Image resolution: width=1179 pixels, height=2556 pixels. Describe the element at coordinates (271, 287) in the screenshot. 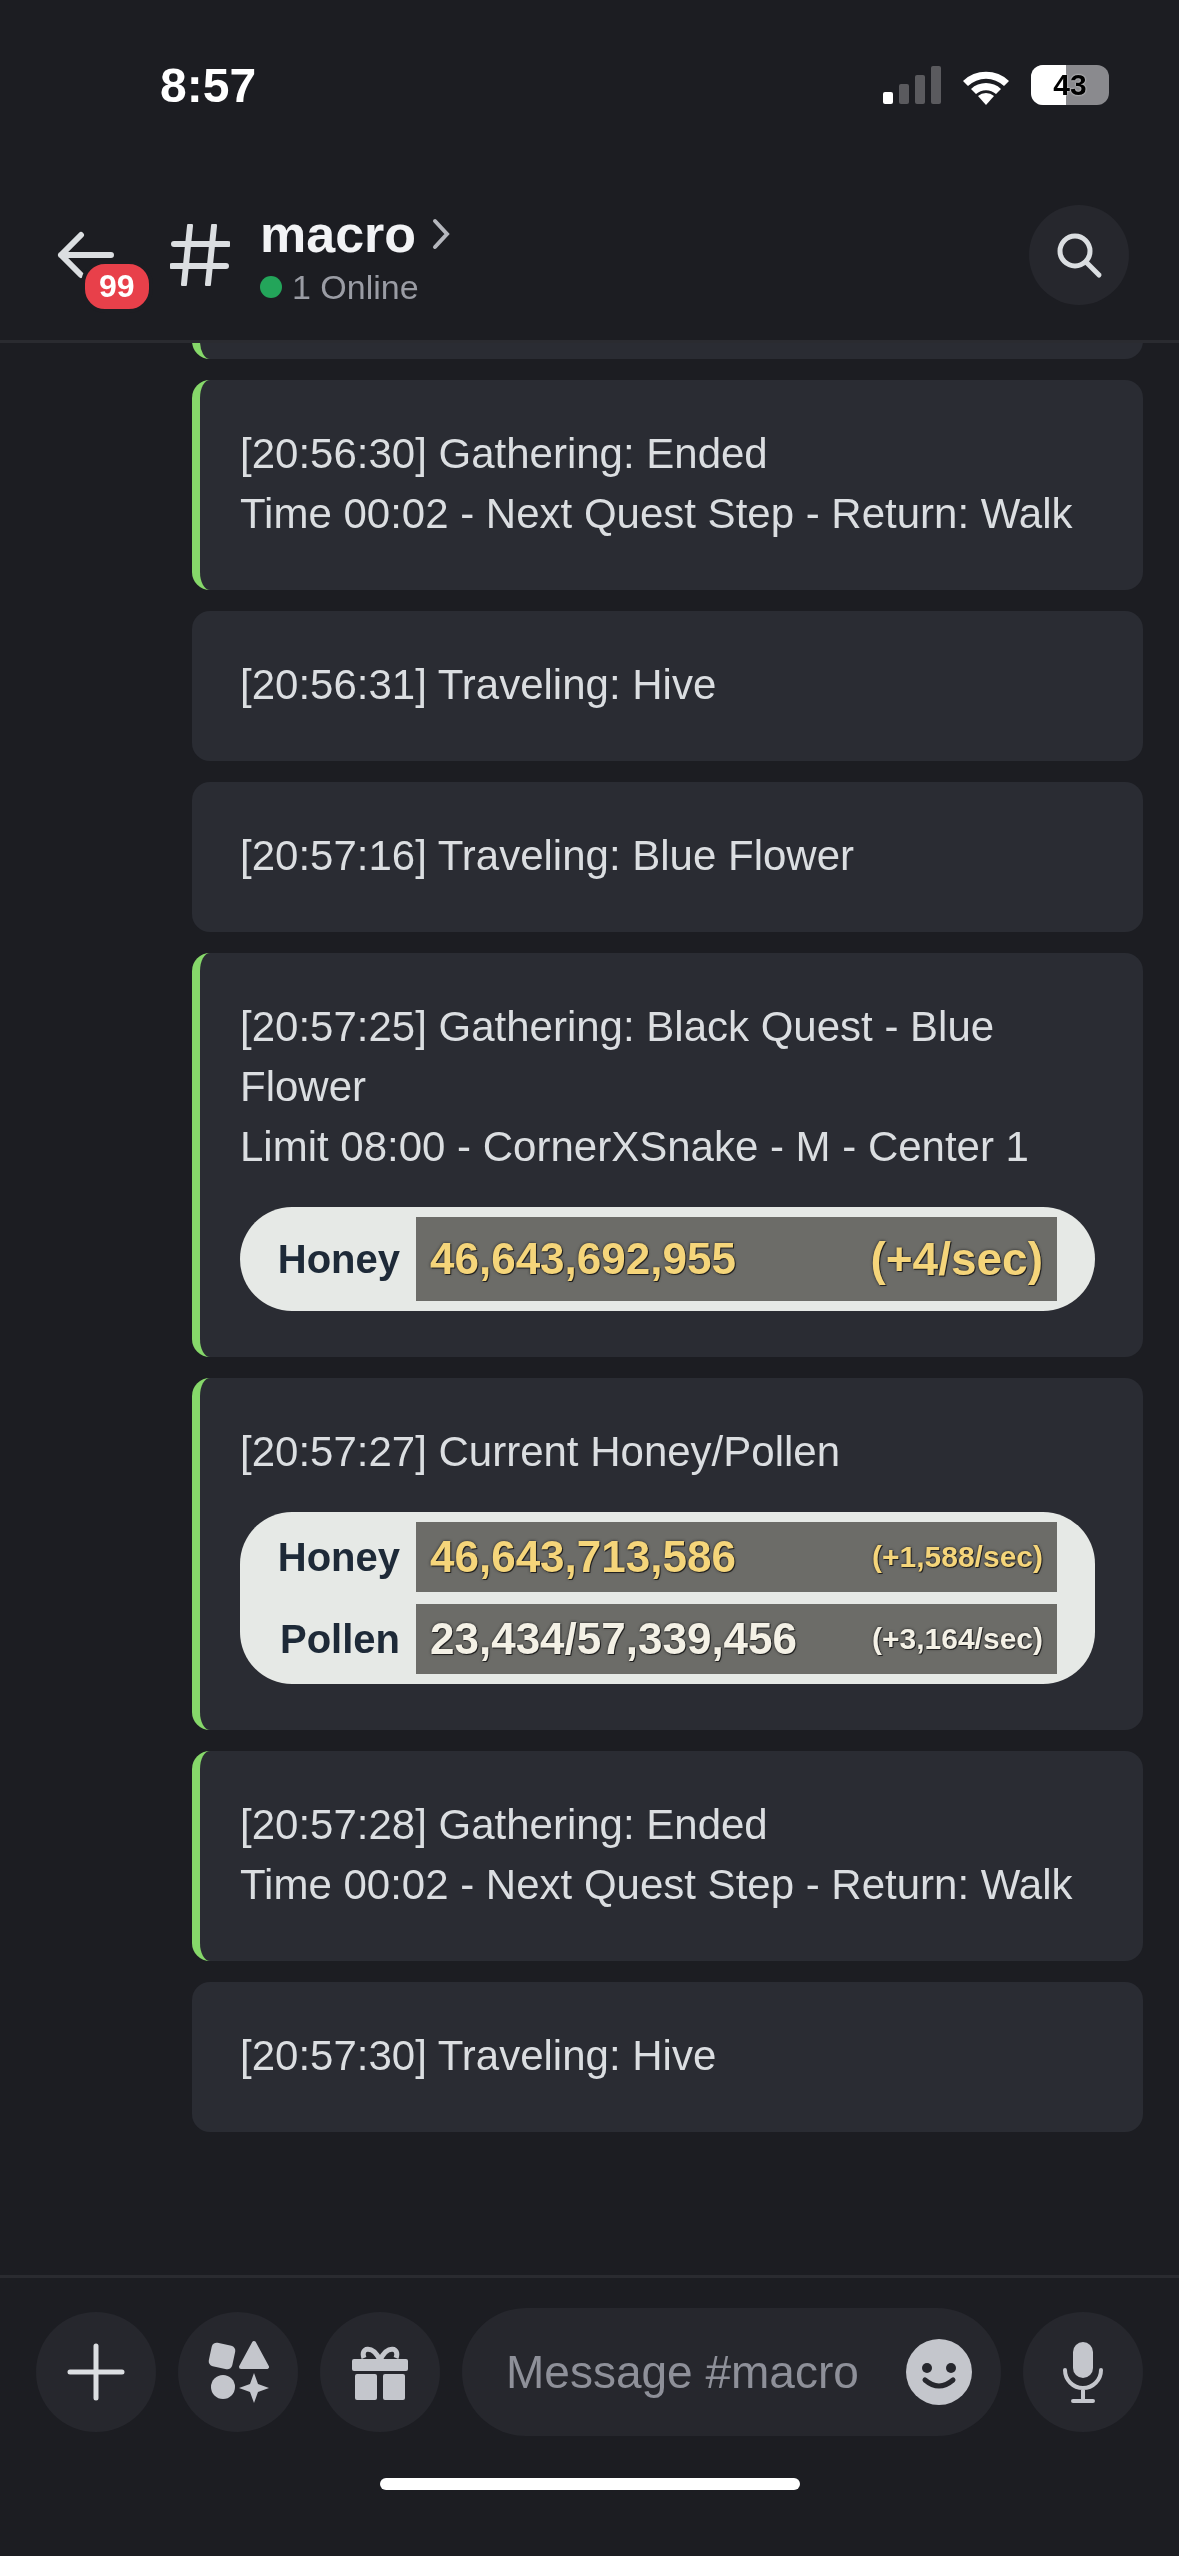

I see `online-status-dot` at that location.